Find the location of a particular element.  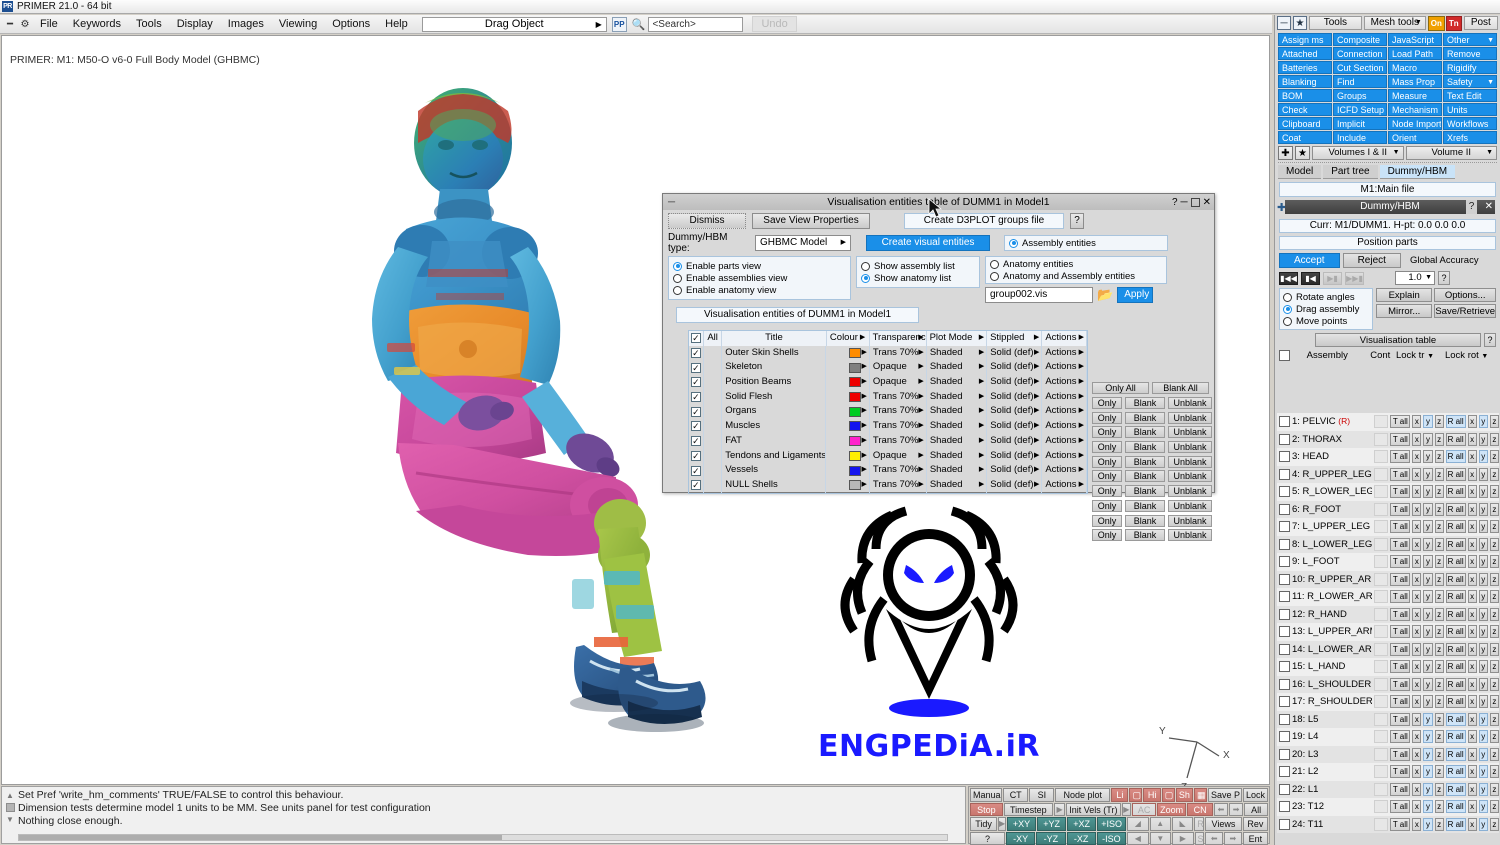

tool-button-units: Units is located at coordinates (1470, 109).